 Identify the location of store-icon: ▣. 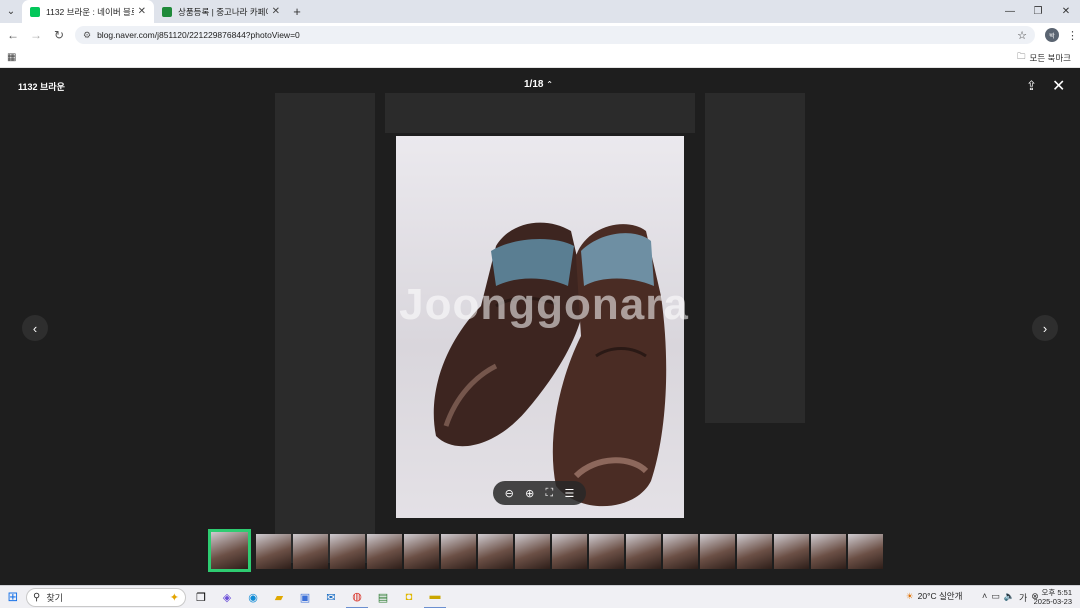
(305, 597).